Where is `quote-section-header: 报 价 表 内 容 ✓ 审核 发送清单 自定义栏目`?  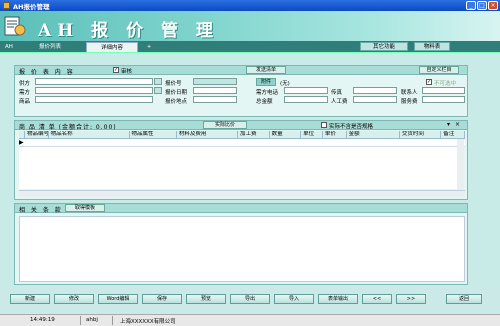
quote-section-header: 报 价 表 内 容 ✓ 审核 发送清单 自定义栏目 is located at coordinates (241, 71).